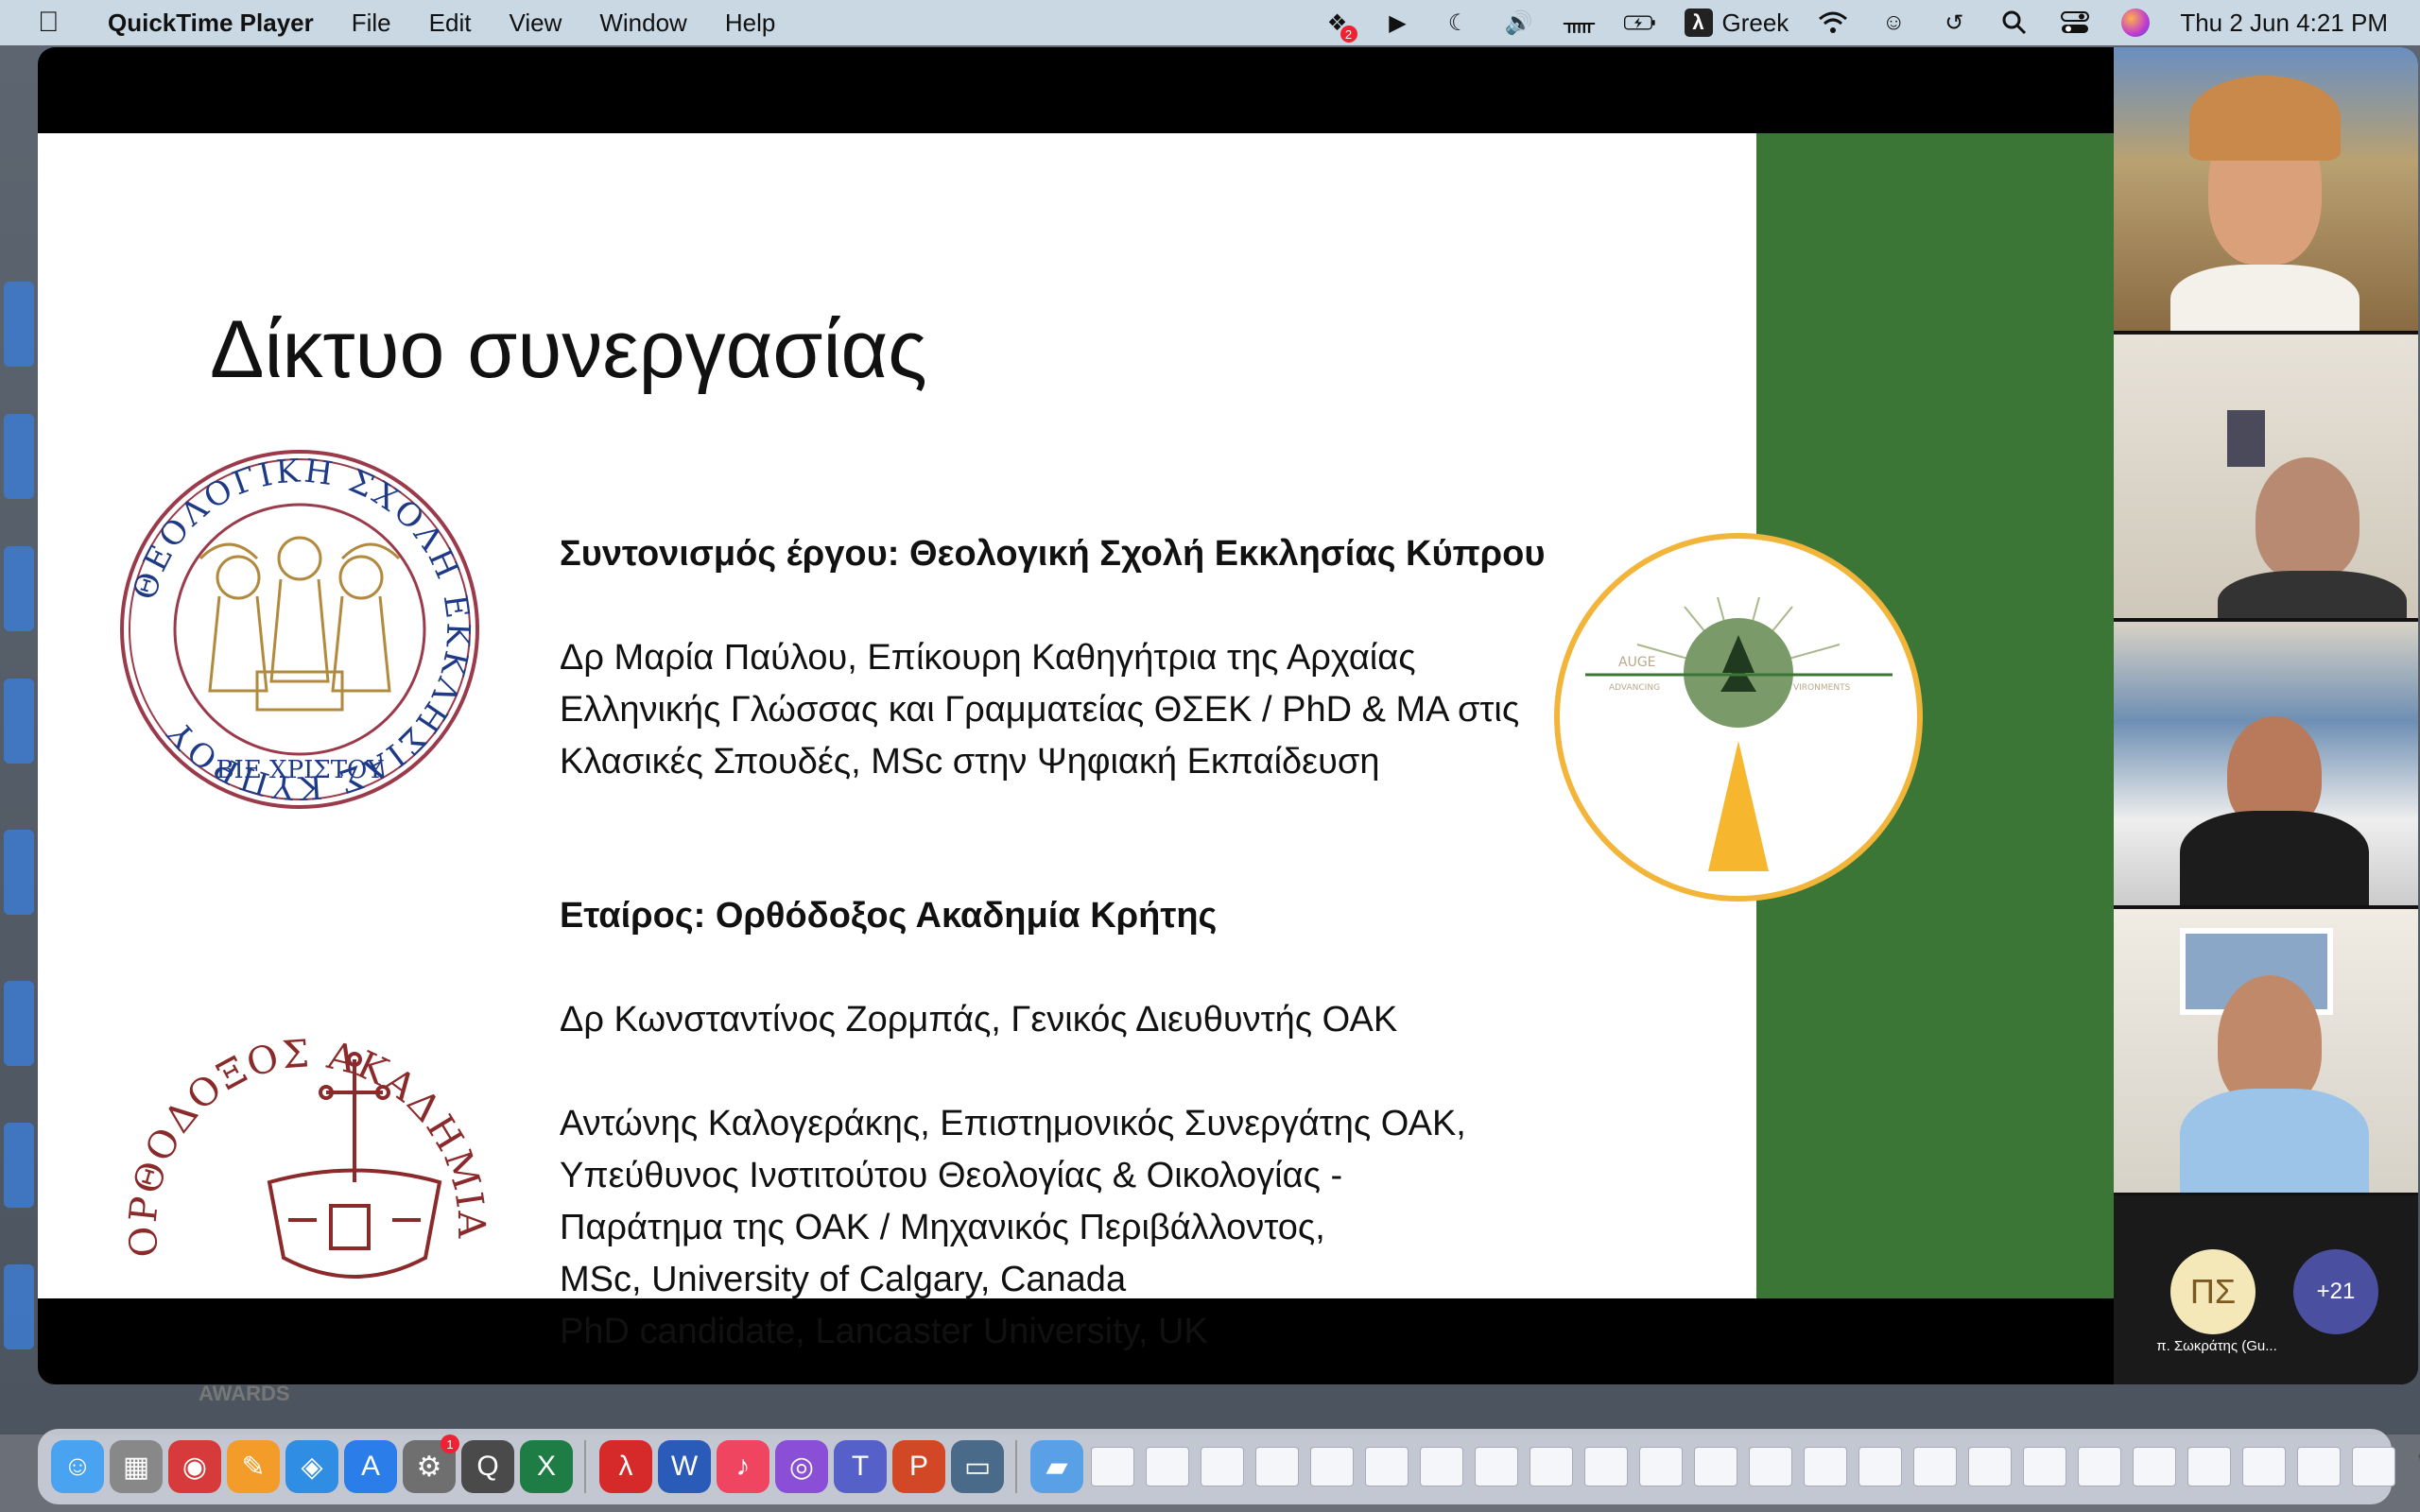  I want to click on partner-person-2-line-5: PhD candidate, Lancaster University, UK, so click(884, 1331).